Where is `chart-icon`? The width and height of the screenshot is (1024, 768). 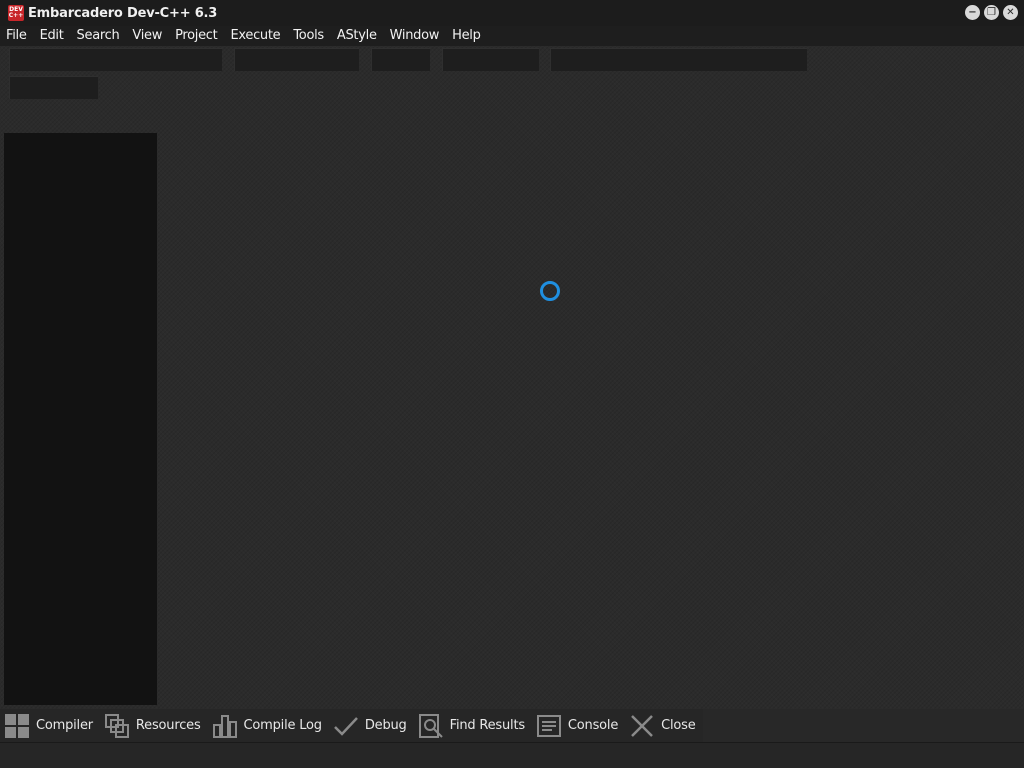 chart-icon is located at coordinates (225, 726).